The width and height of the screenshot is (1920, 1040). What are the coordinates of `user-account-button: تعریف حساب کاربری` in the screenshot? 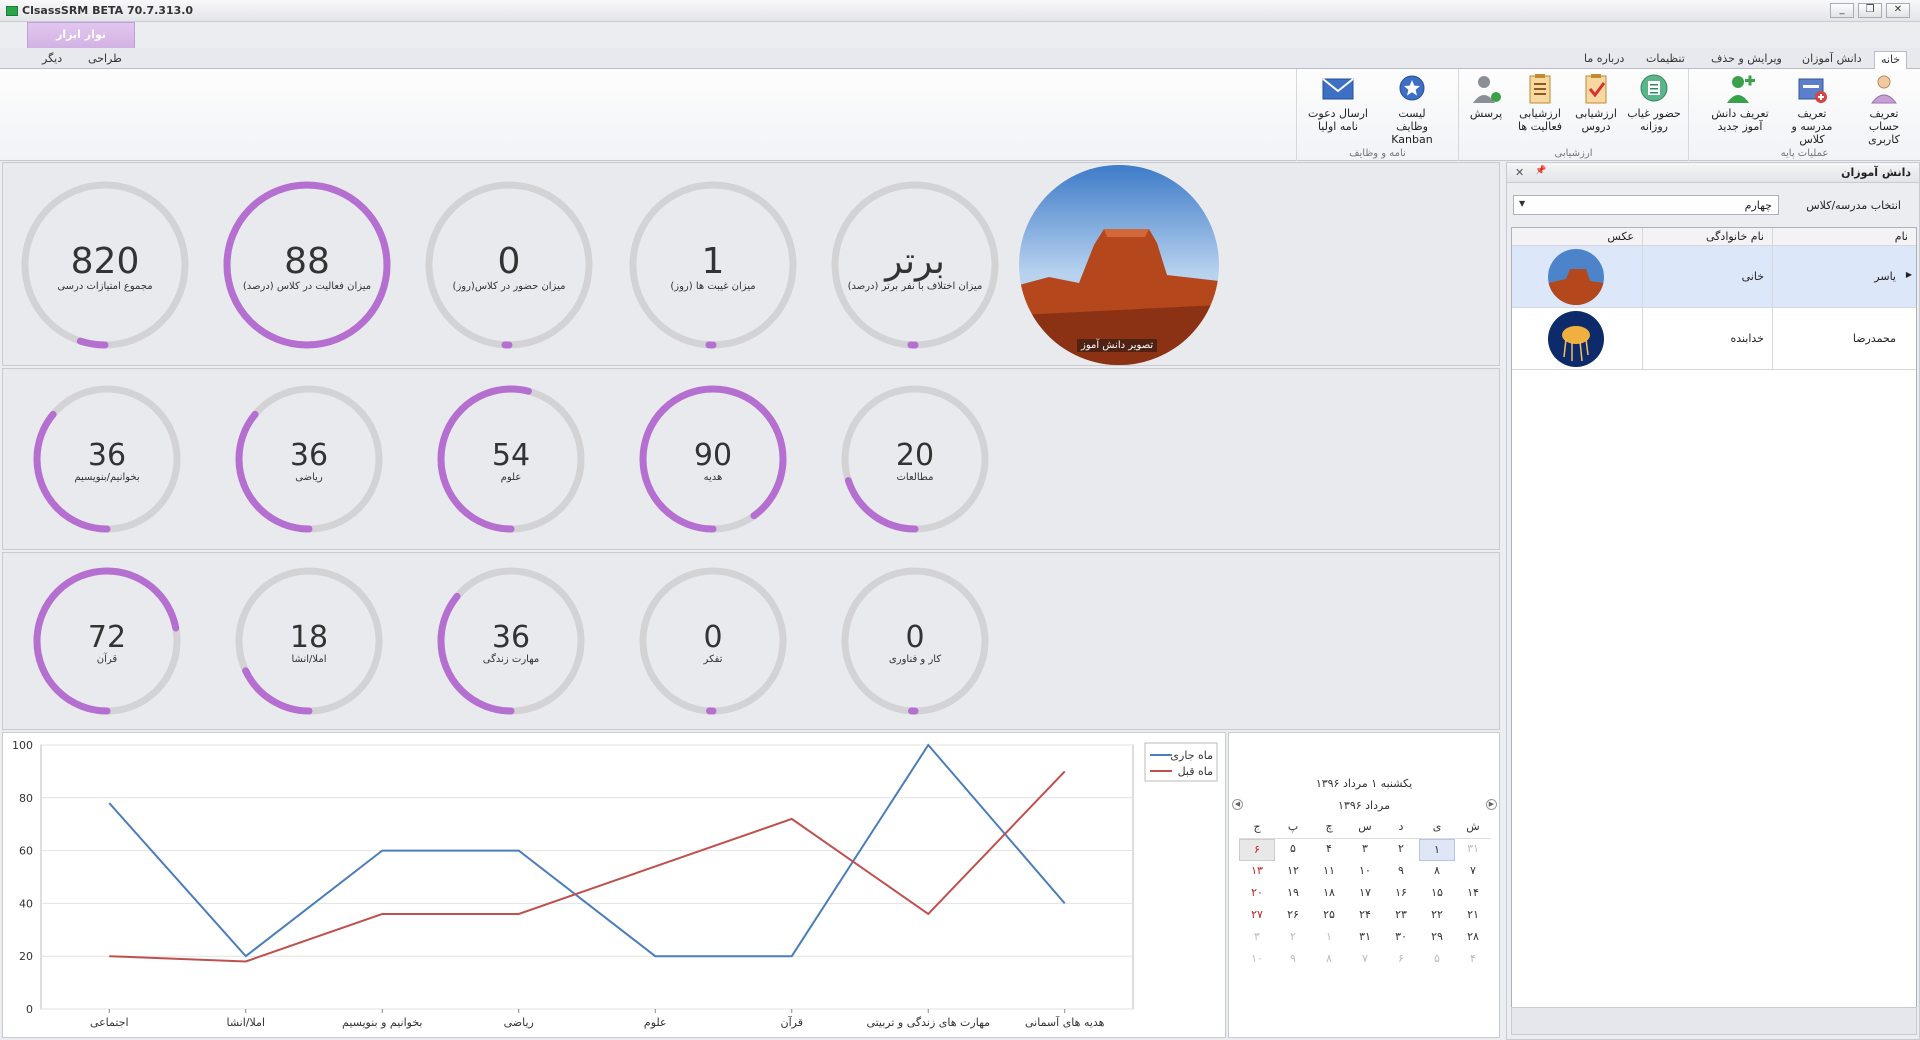 It's located at (1884, 109).